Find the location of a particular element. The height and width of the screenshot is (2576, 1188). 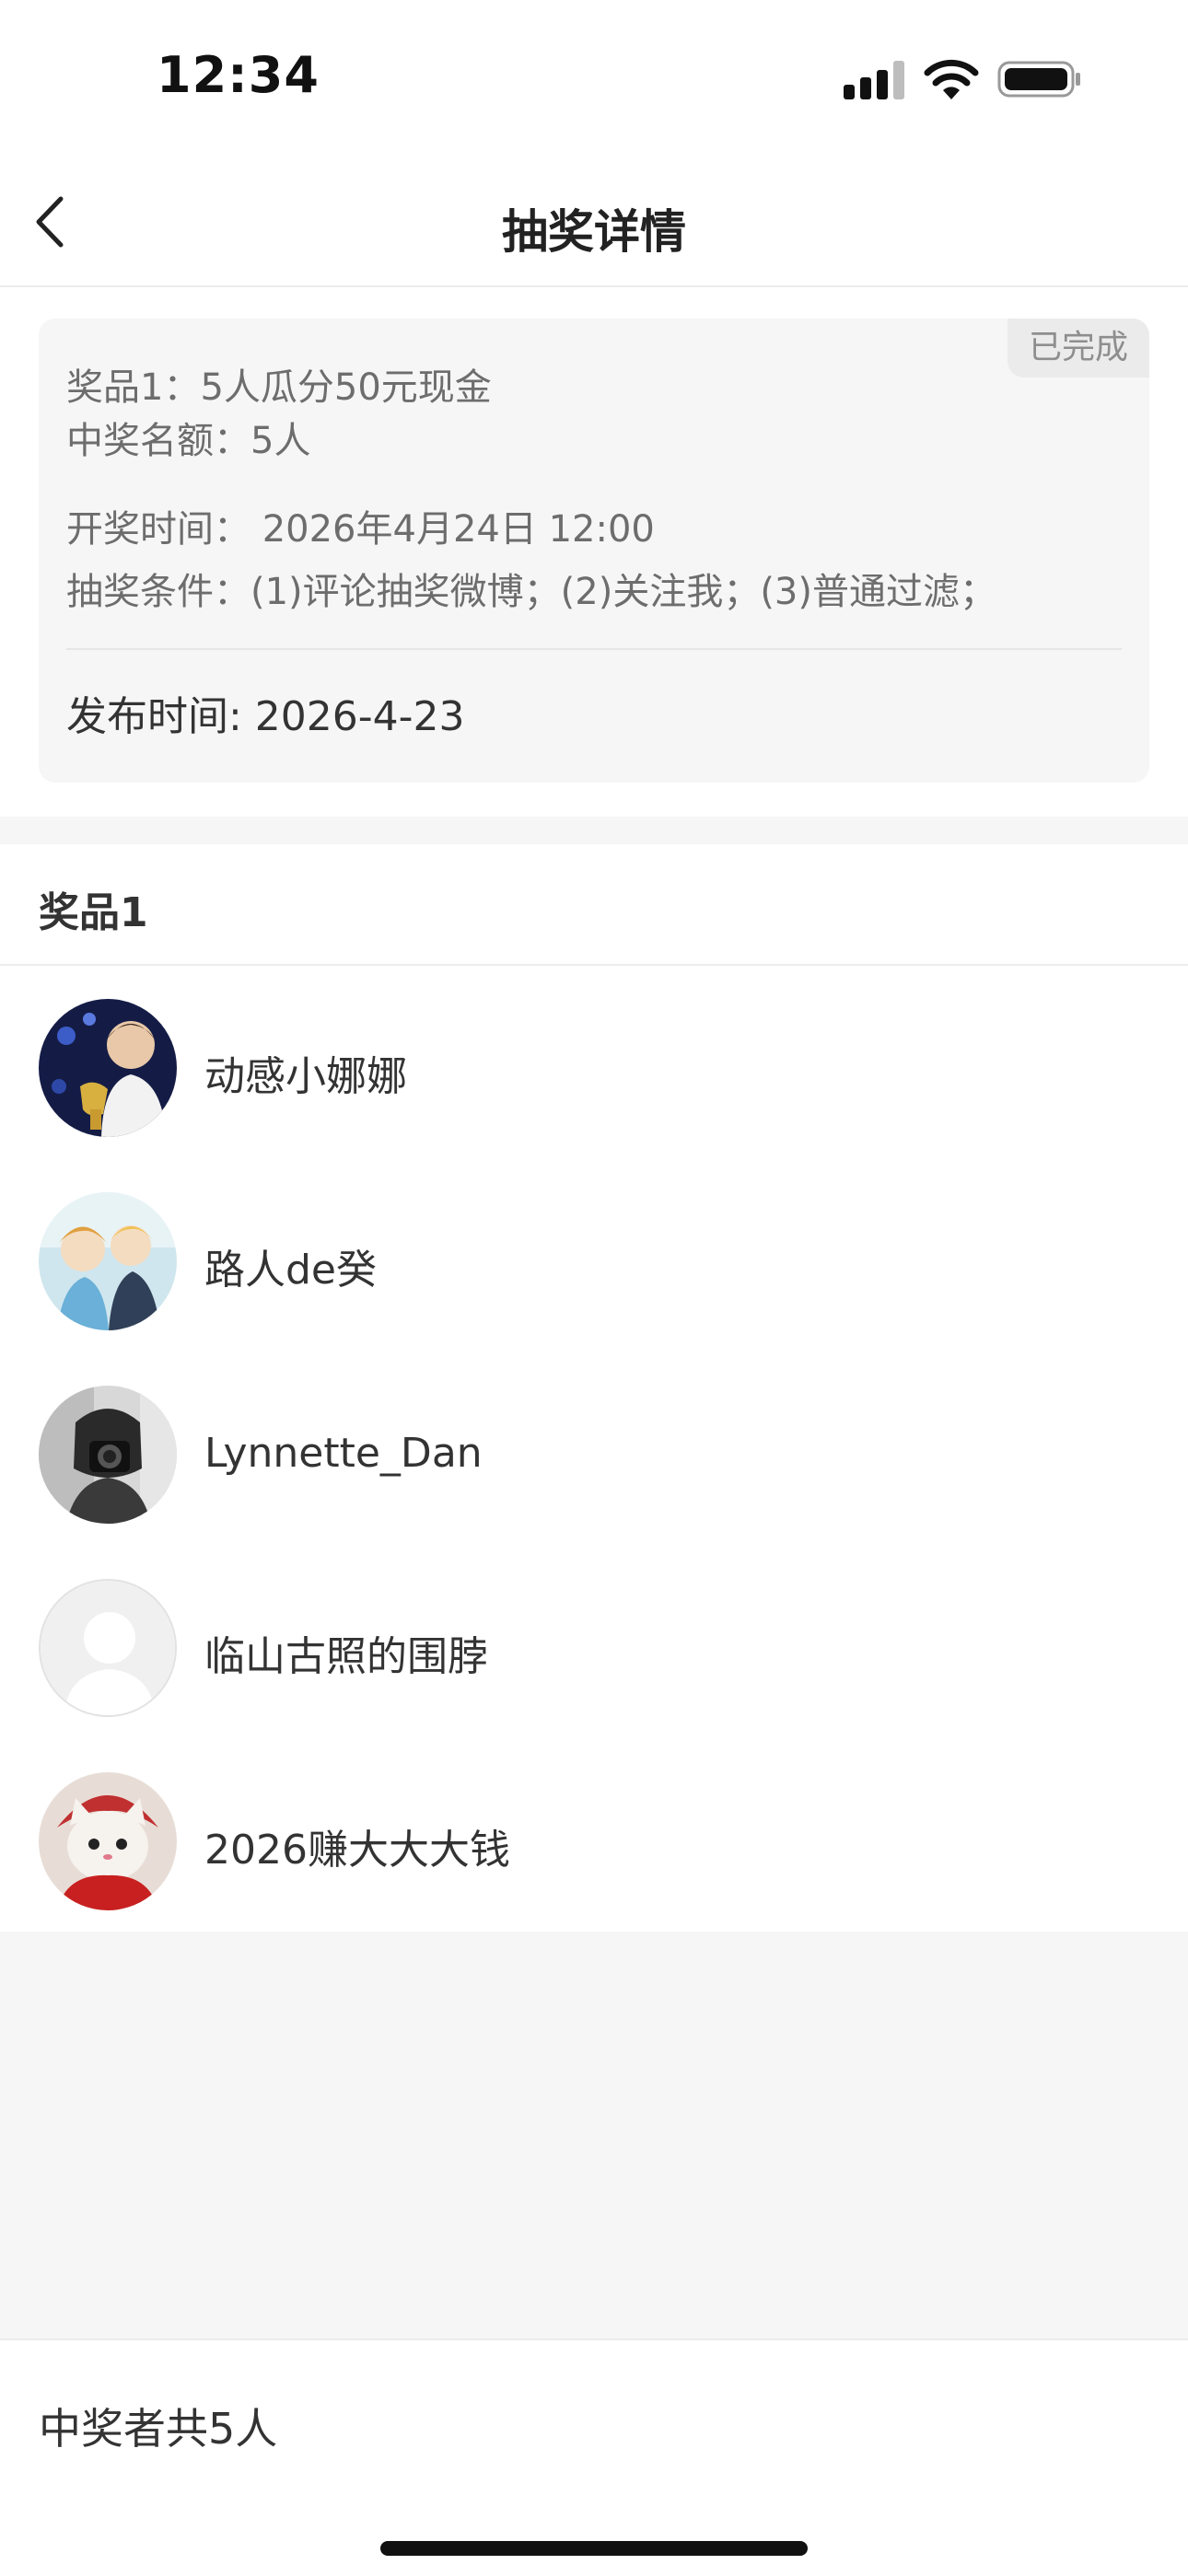

draw-conditions: 抽奖条件：(1)评论抽奖微博；(2)关注我；(3)普通过滤； is located at coordinates (531, 592).